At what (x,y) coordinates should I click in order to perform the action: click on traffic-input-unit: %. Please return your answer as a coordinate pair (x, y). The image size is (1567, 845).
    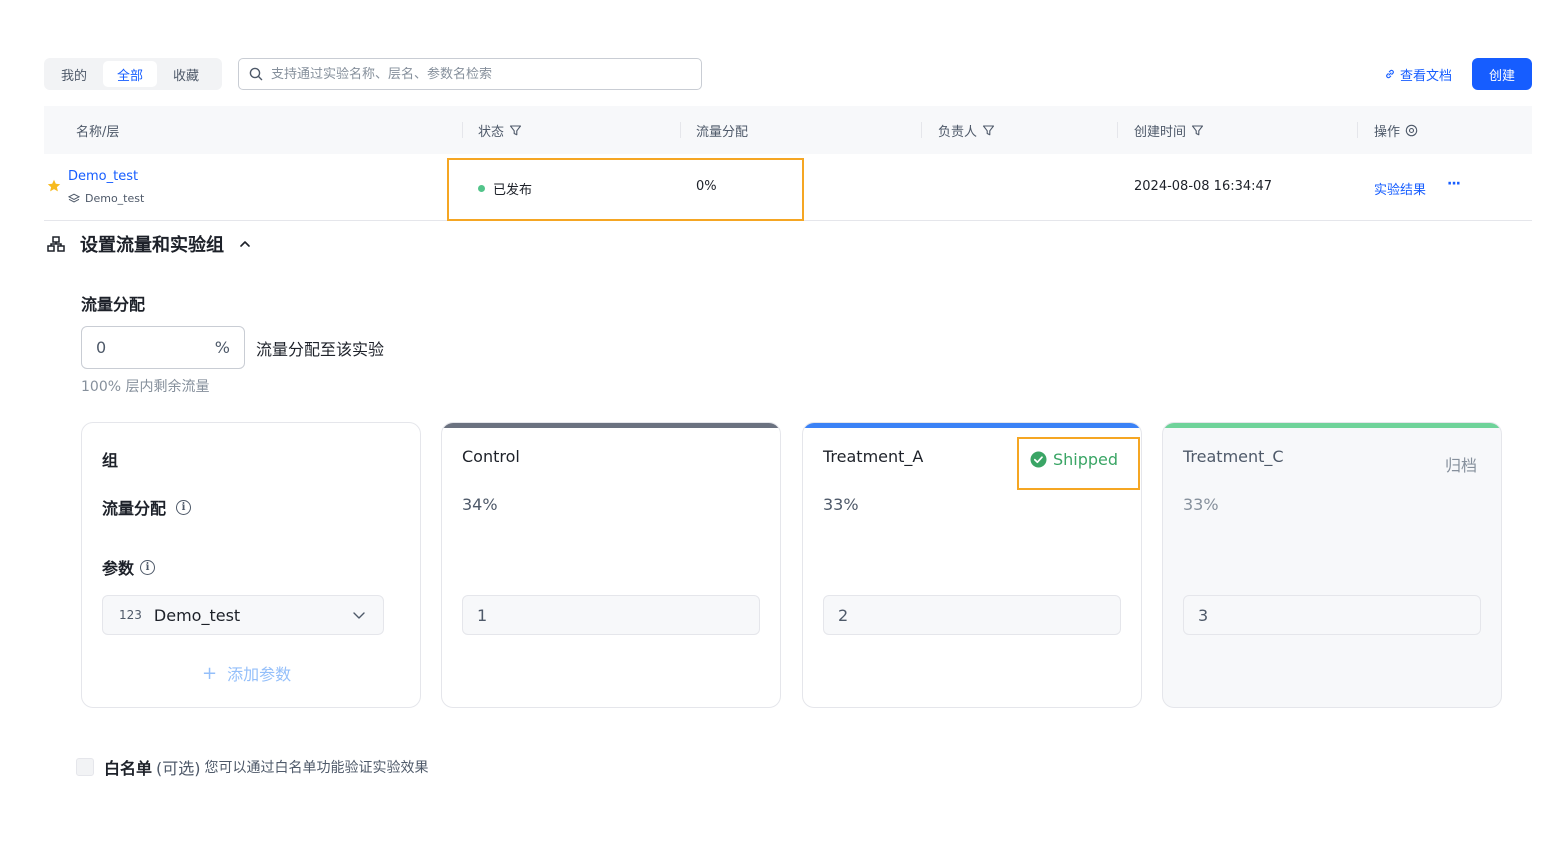
    Looking at the image, I should click on (222, 347).